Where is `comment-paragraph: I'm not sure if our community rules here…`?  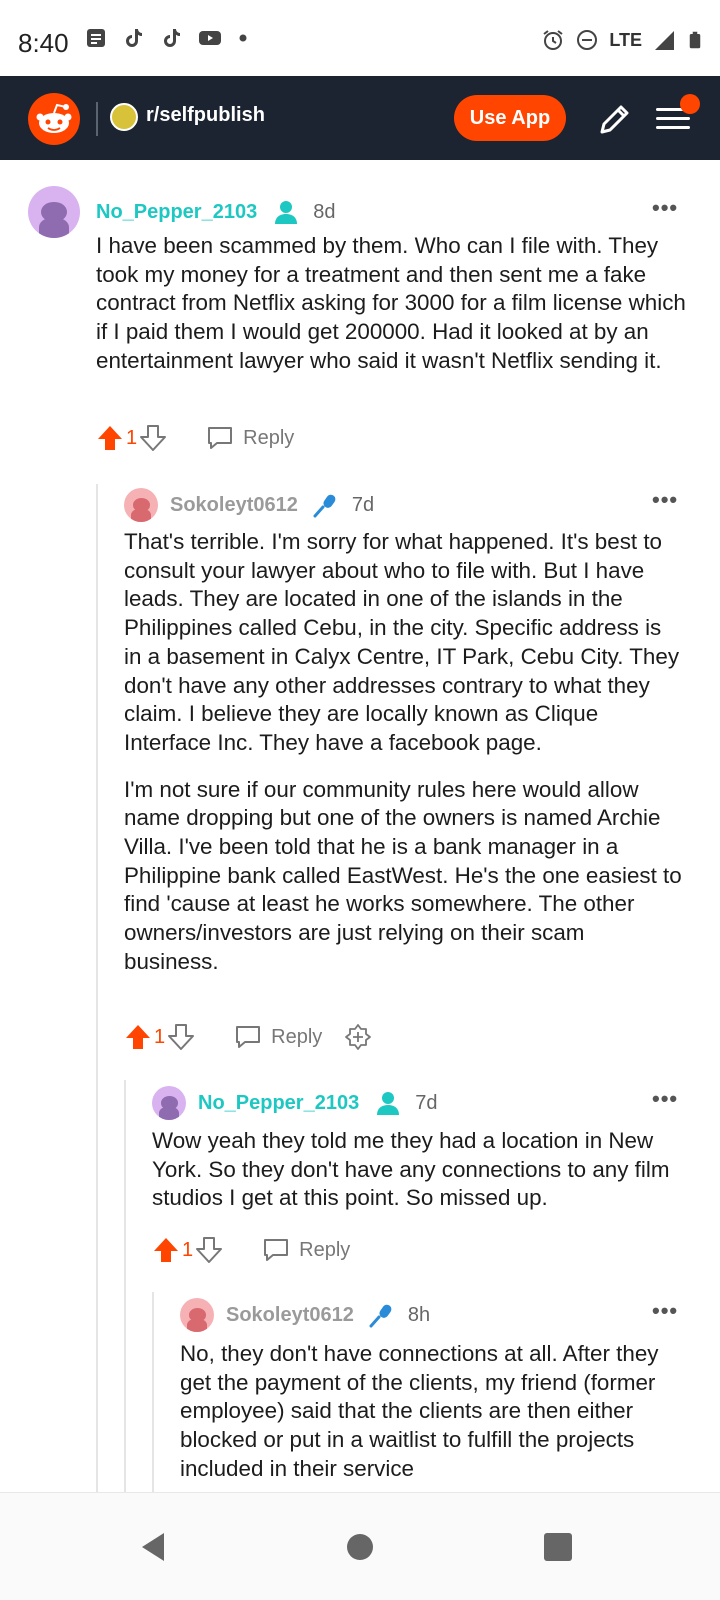
comment-paragraph: I'm not sure if our community rules here… is located at coordinates (403, 875).